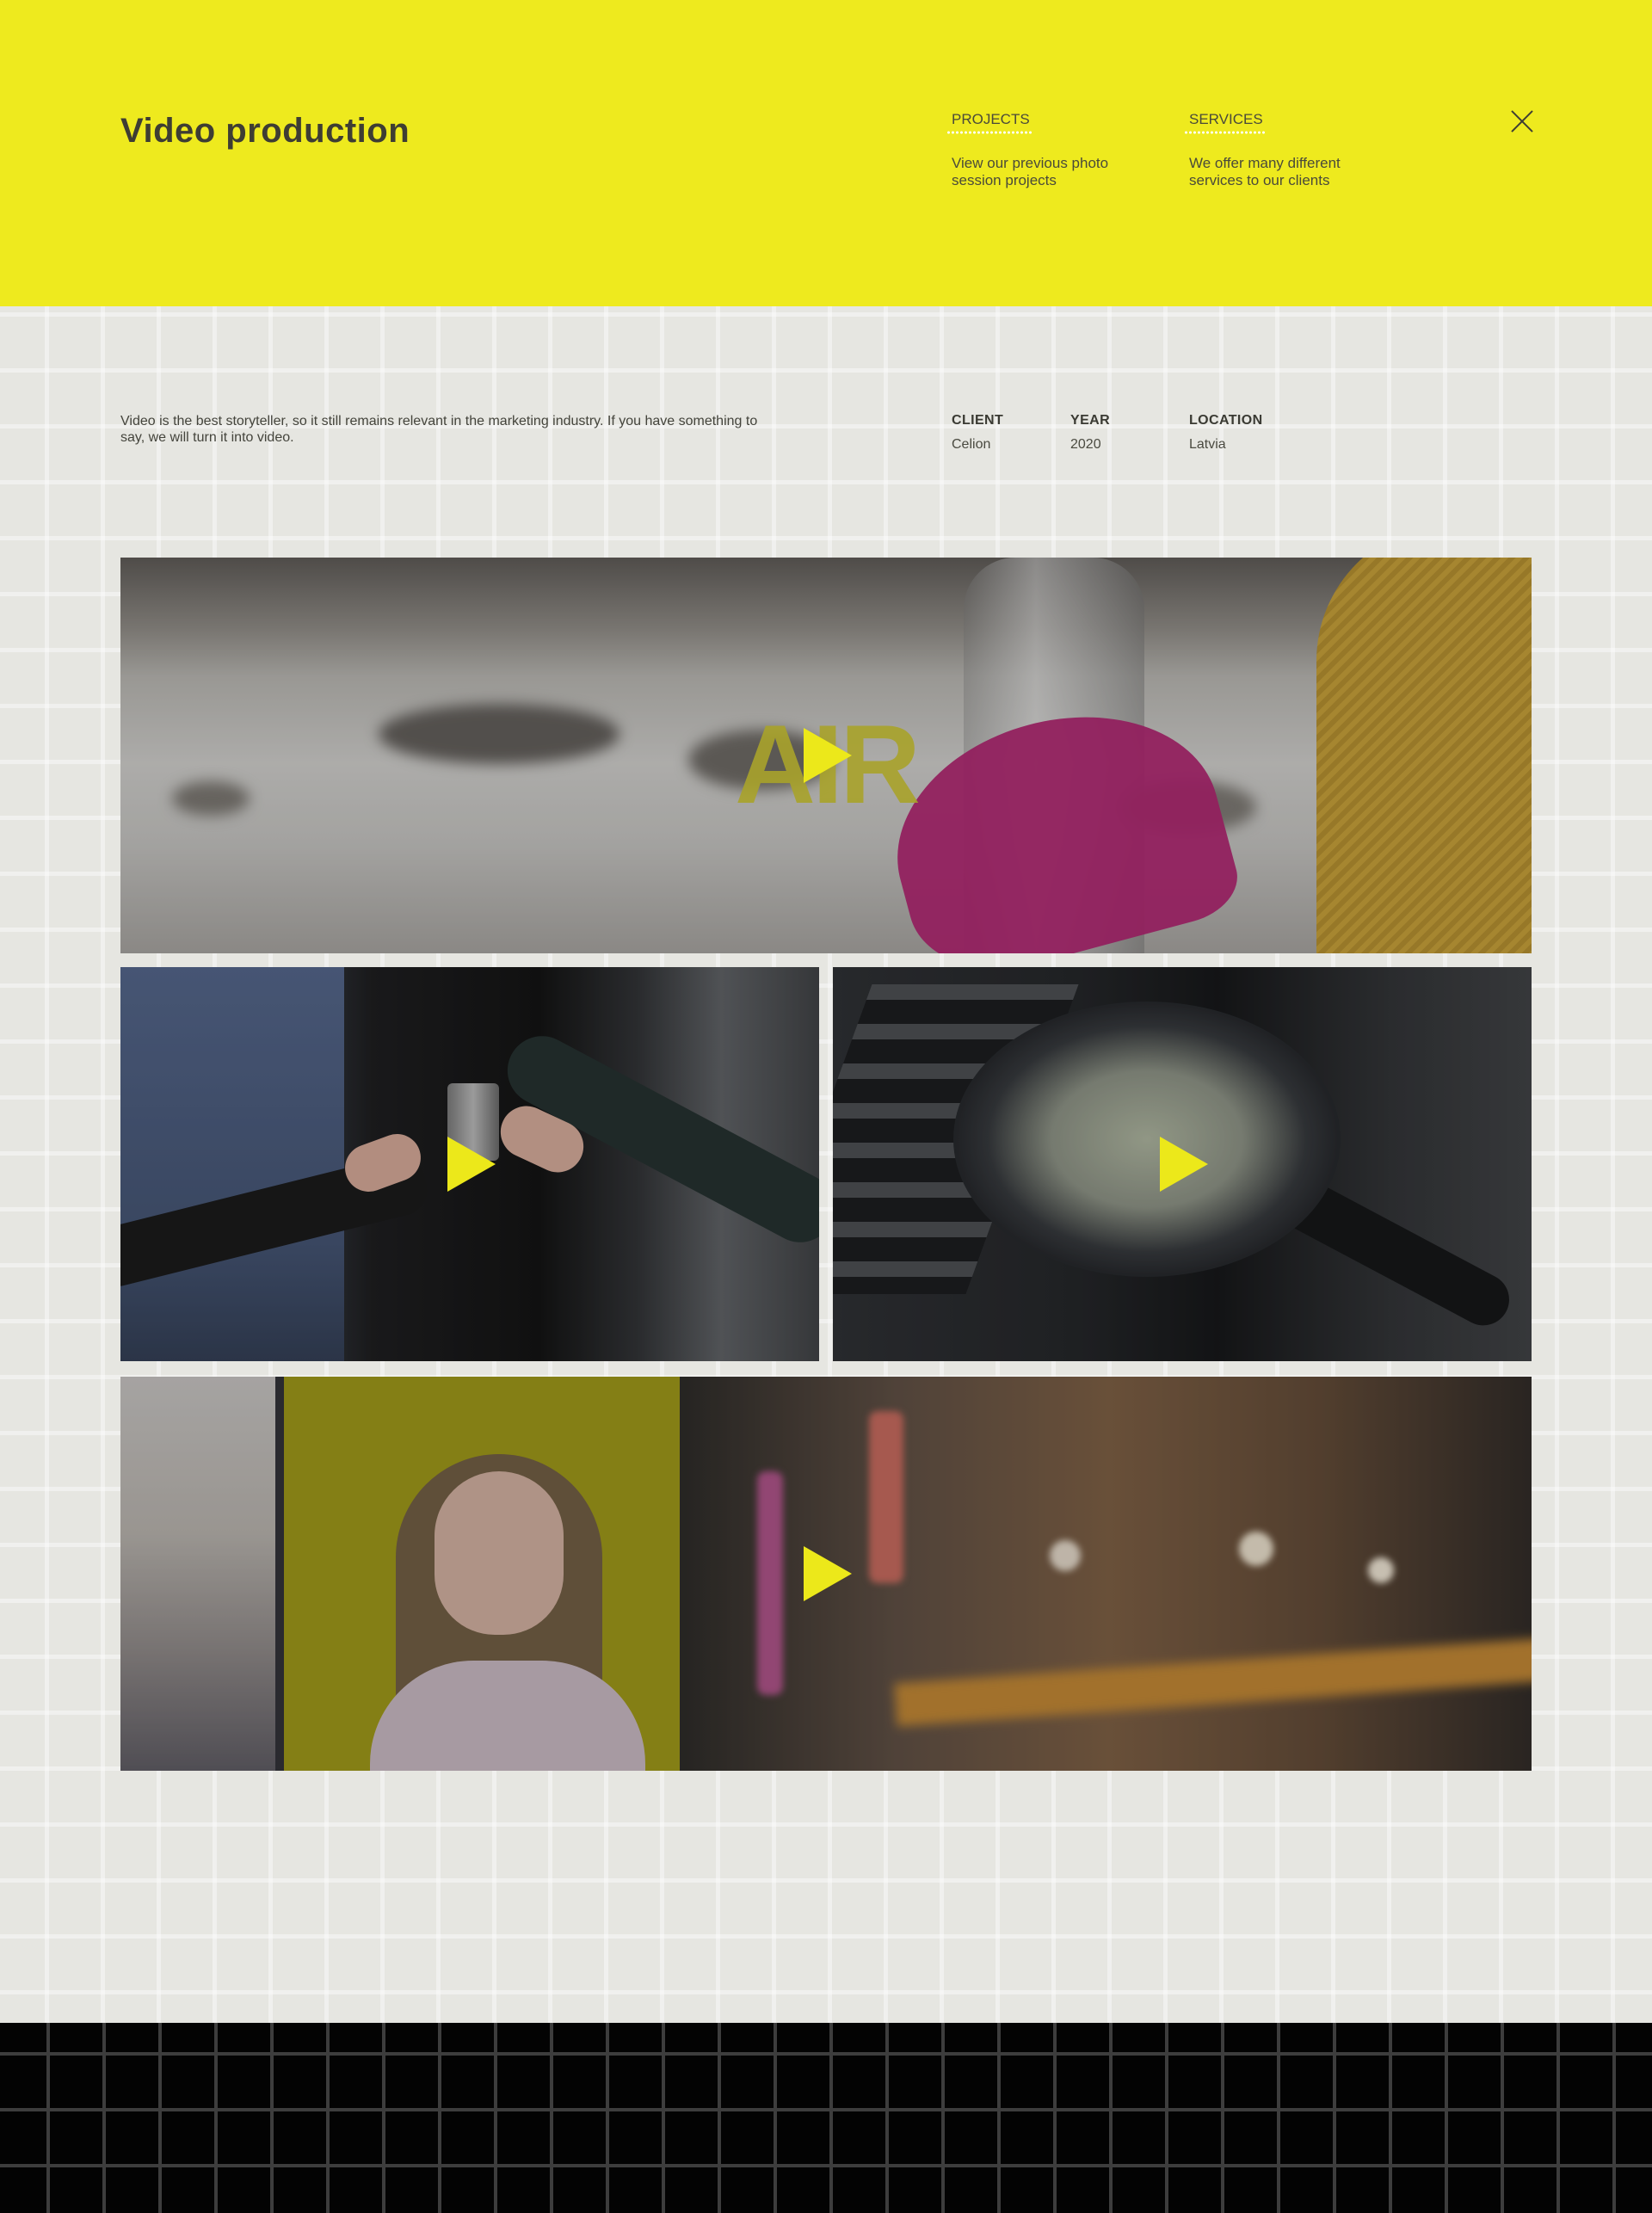  I want to click on video-thumbnail-toast, so click(469, 1164).